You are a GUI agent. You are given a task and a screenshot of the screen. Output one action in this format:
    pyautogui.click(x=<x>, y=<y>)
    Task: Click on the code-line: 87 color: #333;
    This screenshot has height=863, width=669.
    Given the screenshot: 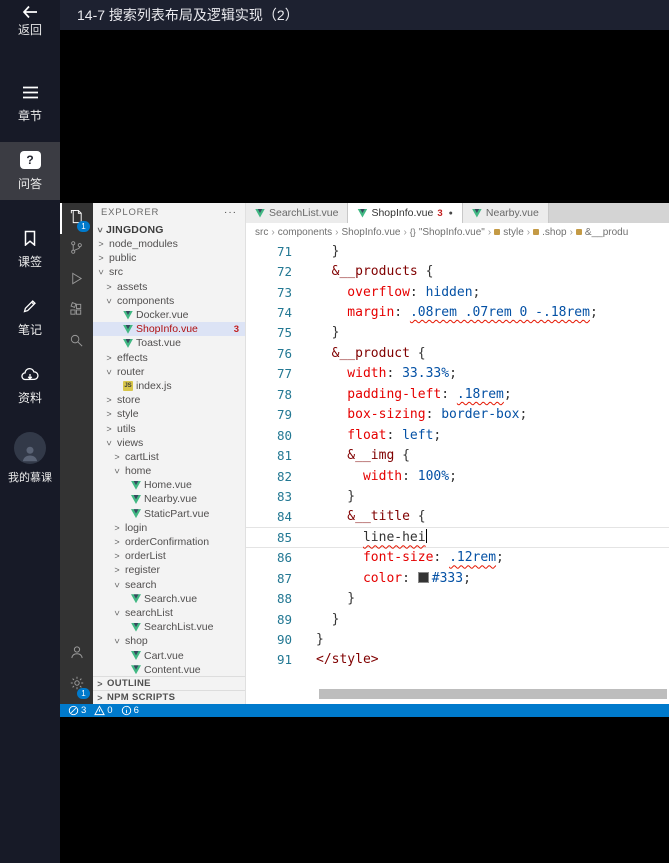 What is the action you would take?
    pyautogui.click(x=457, y=578)
    